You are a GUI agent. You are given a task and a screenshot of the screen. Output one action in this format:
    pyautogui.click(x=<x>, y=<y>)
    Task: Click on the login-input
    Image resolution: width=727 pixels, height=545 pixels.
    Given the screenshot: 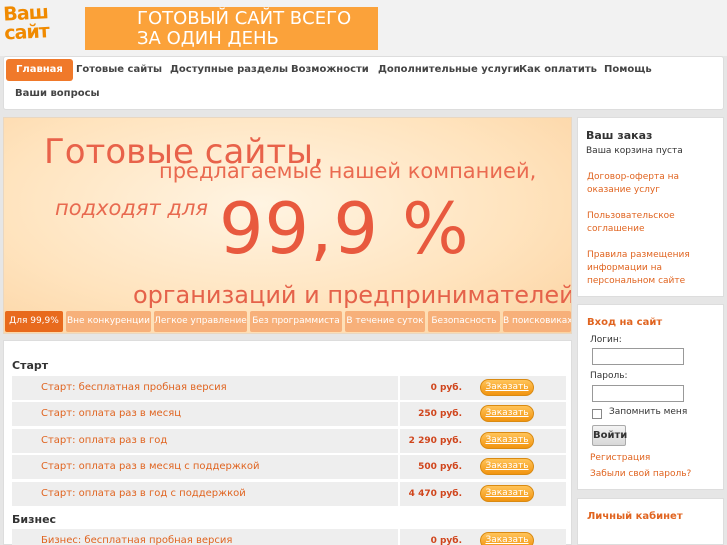 What is the action you would take?
    pyautogui.click(x=638, y=356)
    